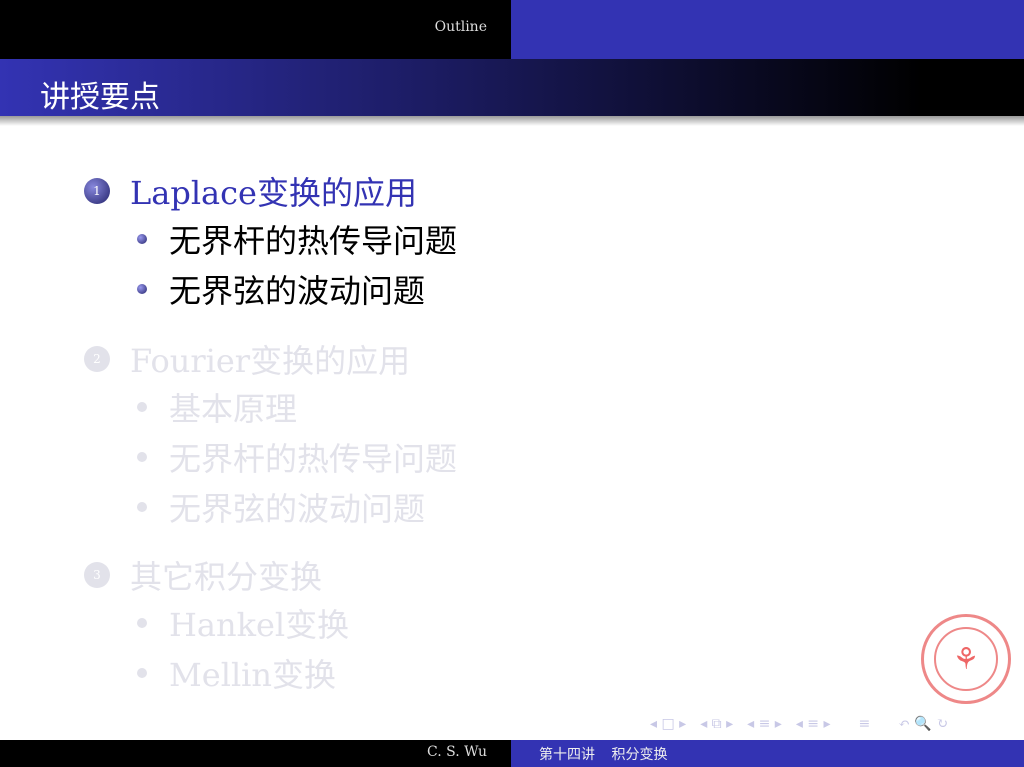  I want to click on footer-bar: C. S. Wu 第十四讲 积分变换, so click(512, 753).